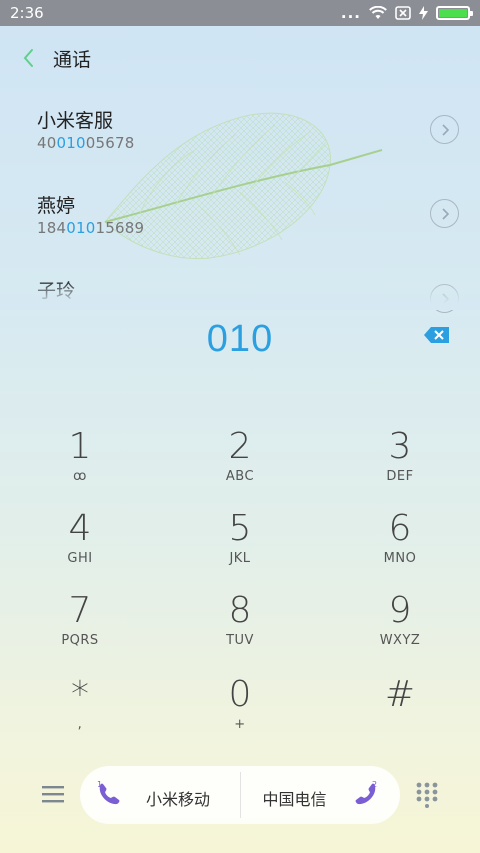 The width and height of the screenshot is (480, 853). I want to click on back-button, so click(28, 58).